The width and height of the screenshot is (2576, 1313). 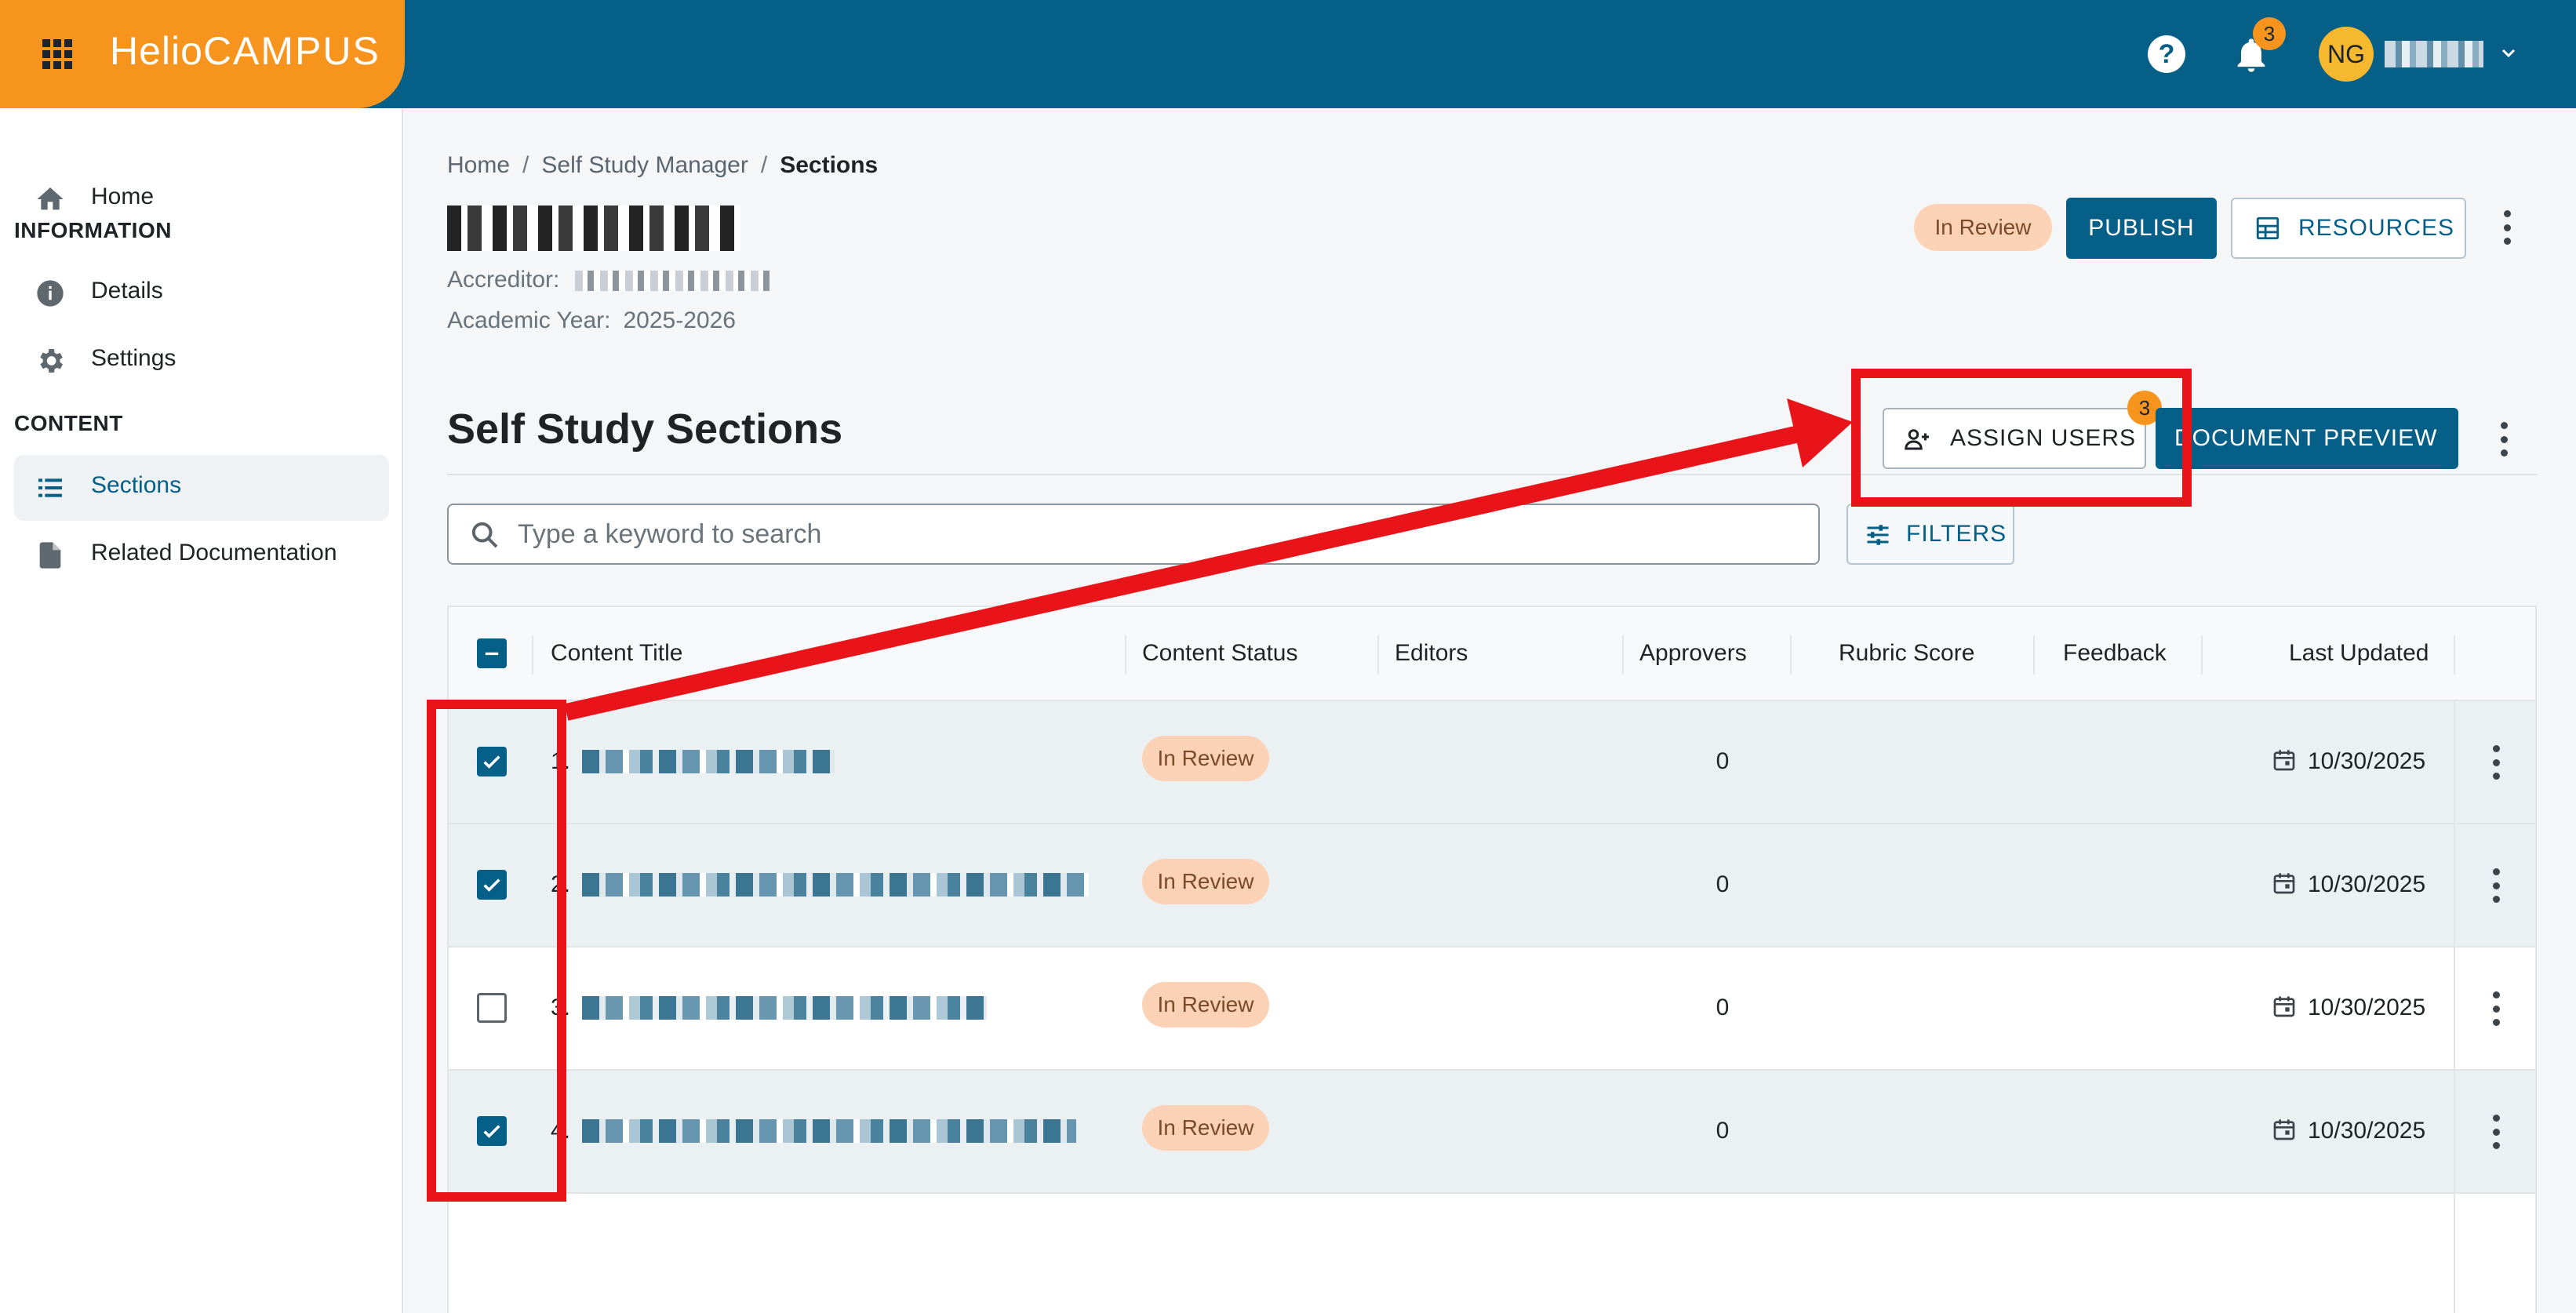 What do you see at coordinates (214, 553) in the screenshot?
I see `sidebar-item-label: Related Documentation` at bounding box center [214, 553].